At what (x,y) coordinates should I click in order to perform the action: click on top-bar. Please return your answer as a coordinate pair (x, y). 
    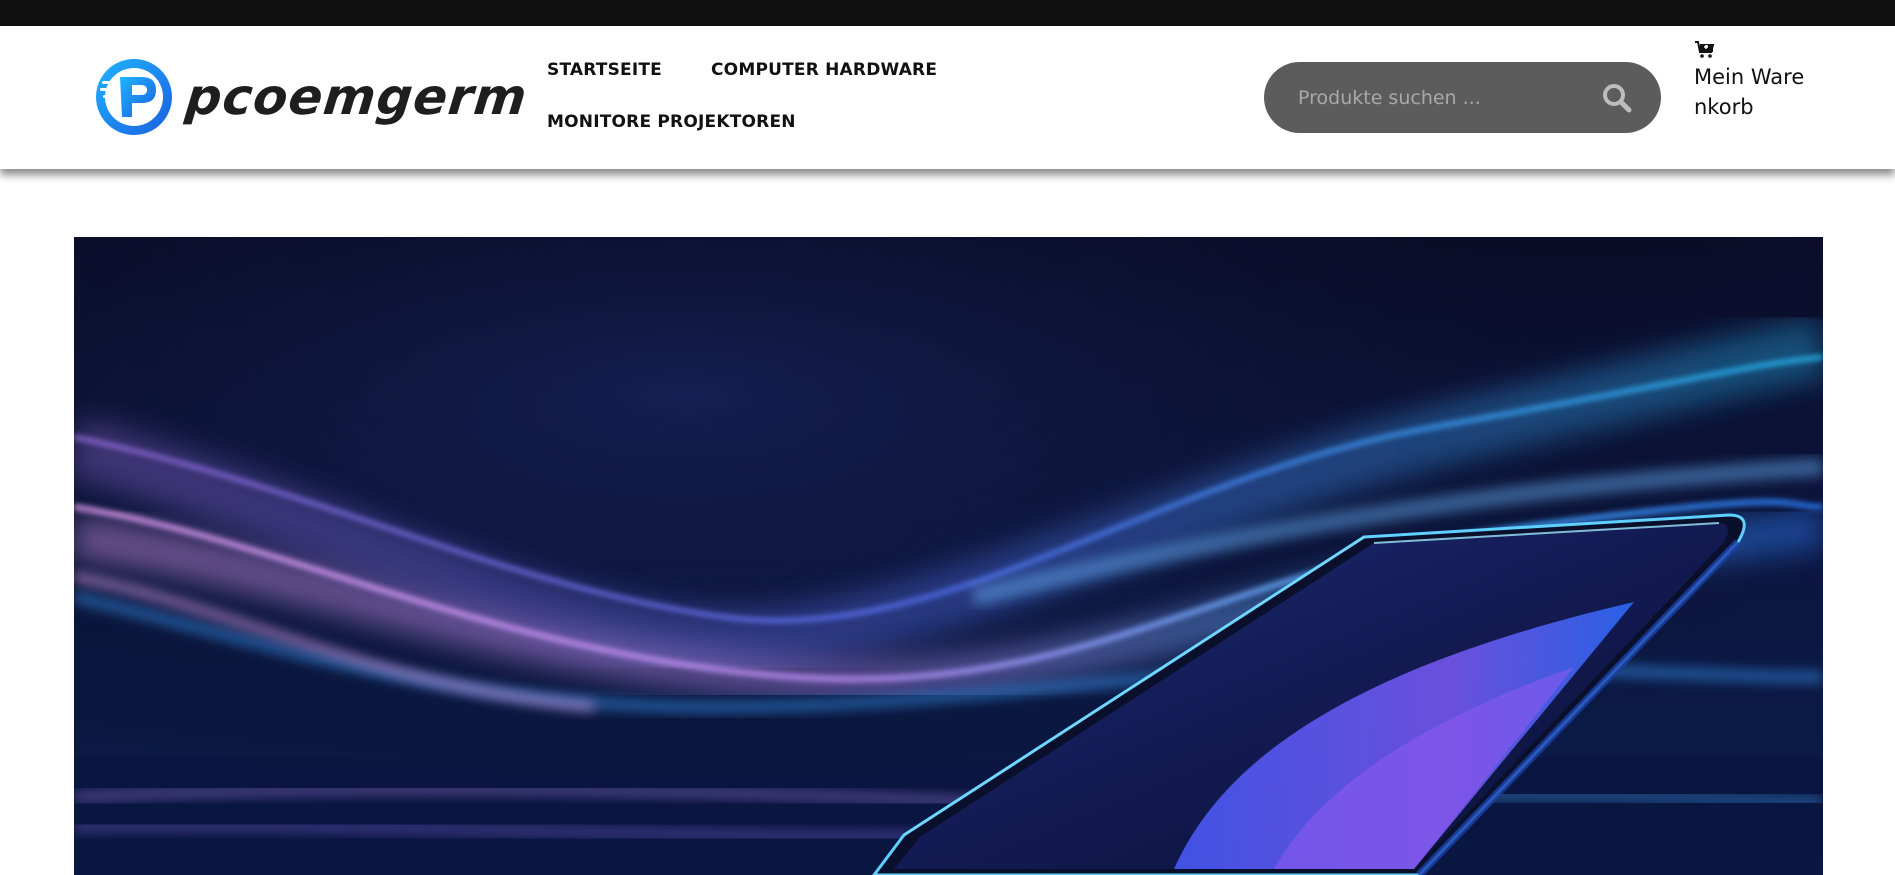
    Looking at the image, I should click on (947, 13).